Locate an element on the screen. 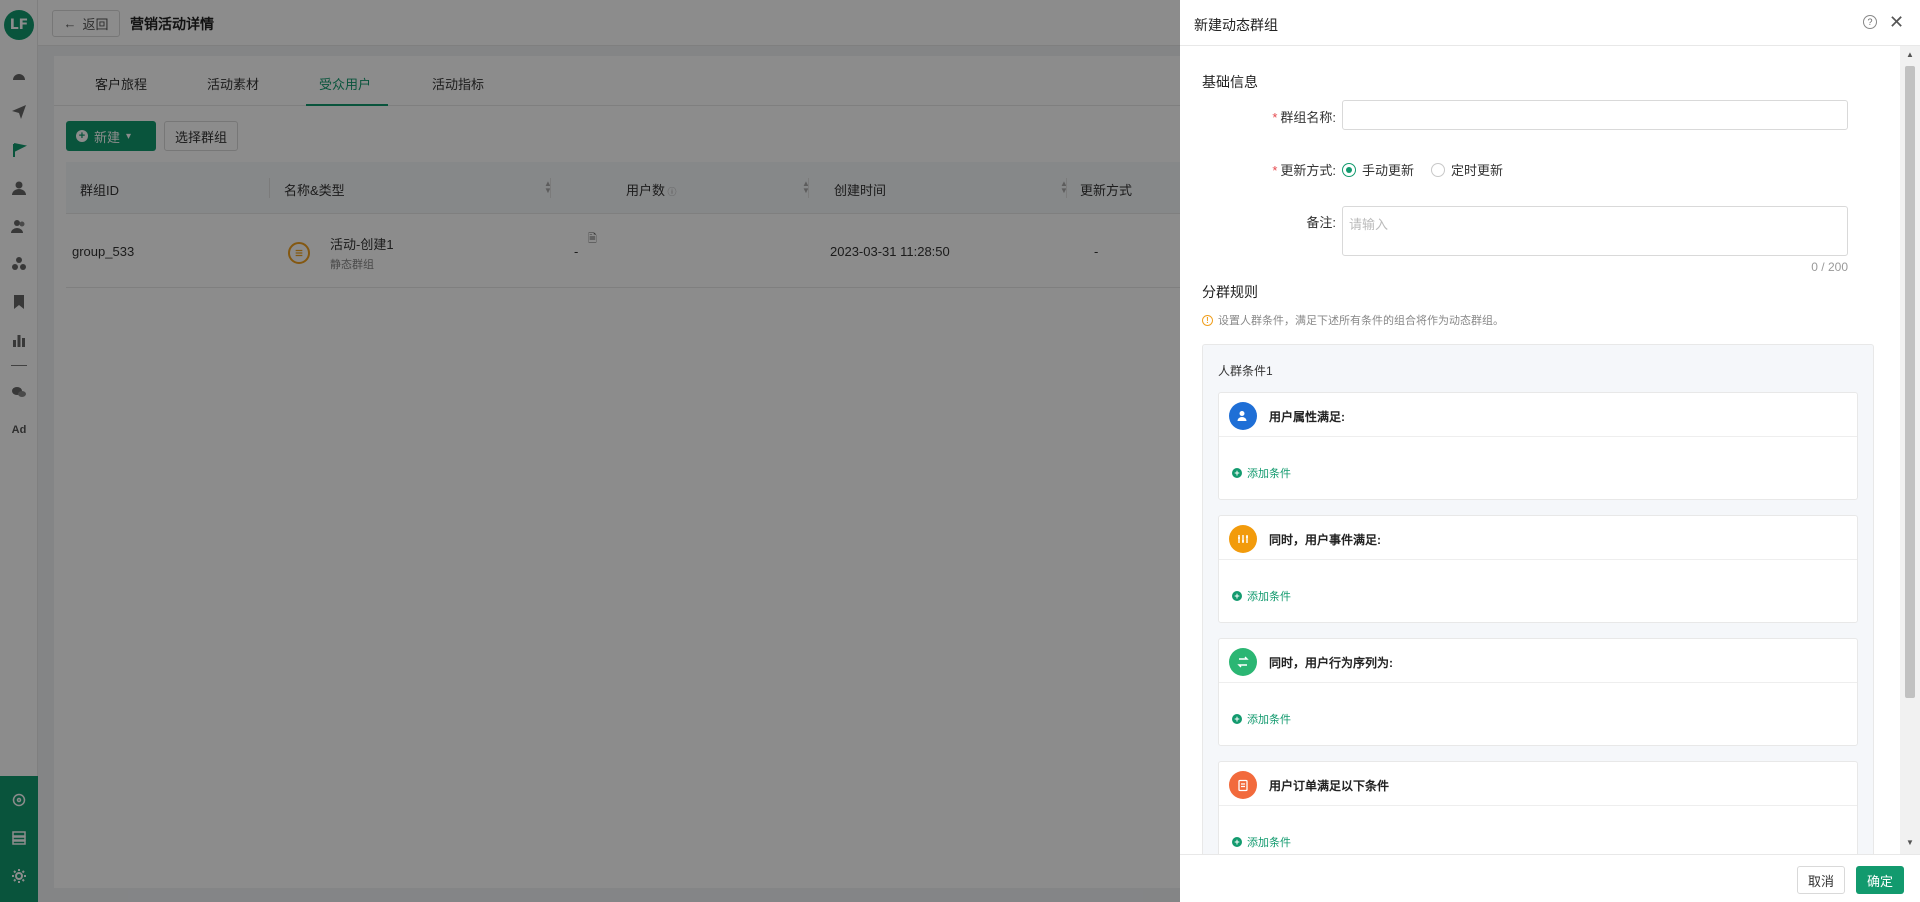  card-title: 同时，用户事件满足: is located at coordinates (1325, 540).